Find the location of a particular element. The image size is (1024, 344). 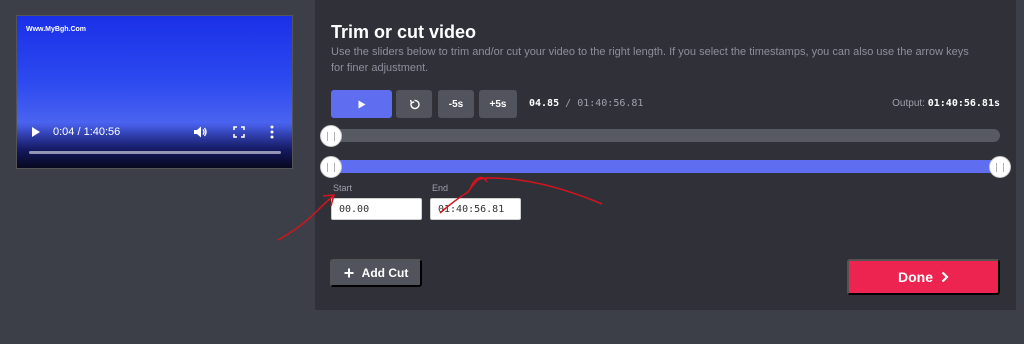

plus-icon is located at coordinates (349, 273).